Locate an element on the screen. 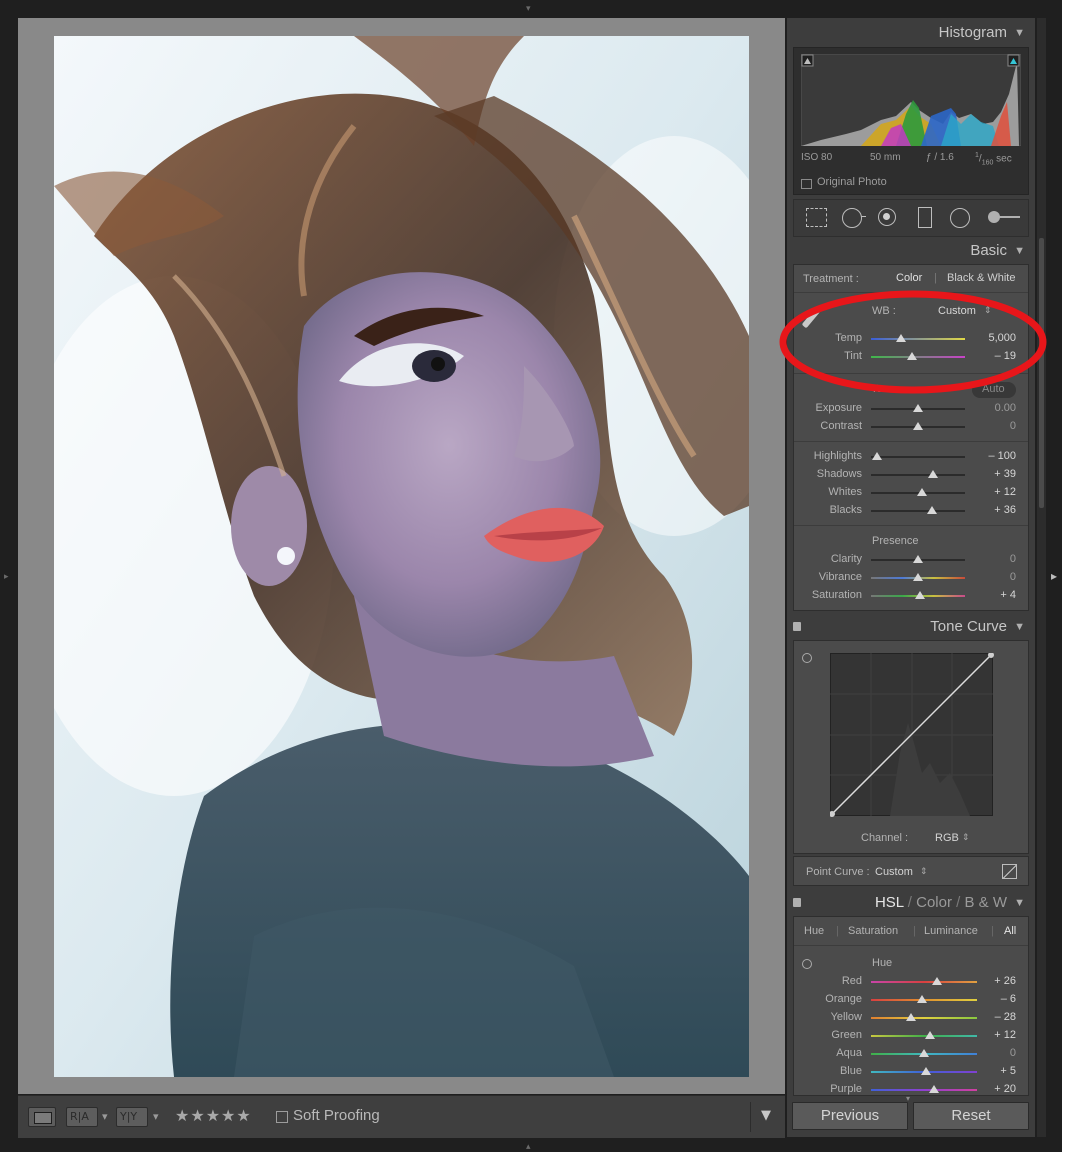 The width and height of the screenshot is (1066, 1158). shadows-slider-knob is located at coordinates (933, 474).